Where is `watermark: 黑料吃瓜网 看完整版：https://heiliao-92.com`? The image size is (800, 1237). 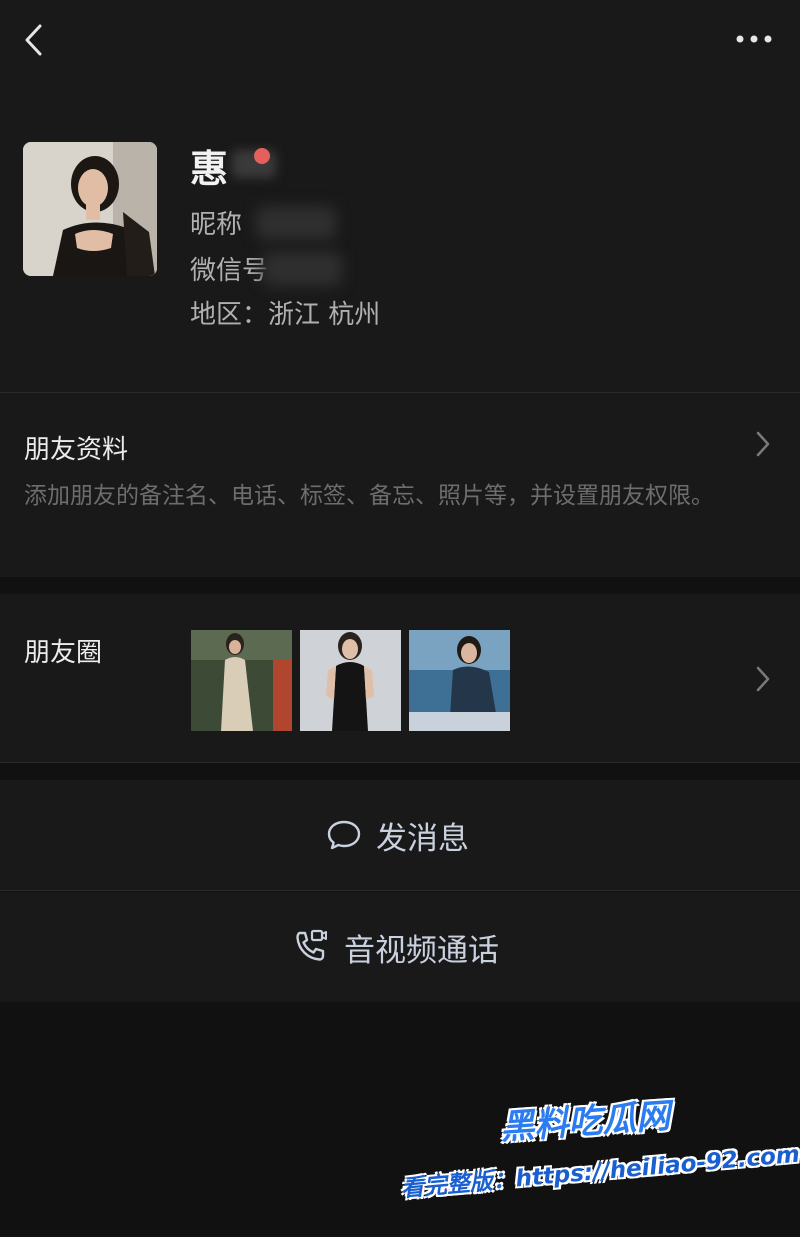 watermark: 黑料吃瓜网 看完整版：https://heiliao-92.com is located at coordinates (600, 1163).